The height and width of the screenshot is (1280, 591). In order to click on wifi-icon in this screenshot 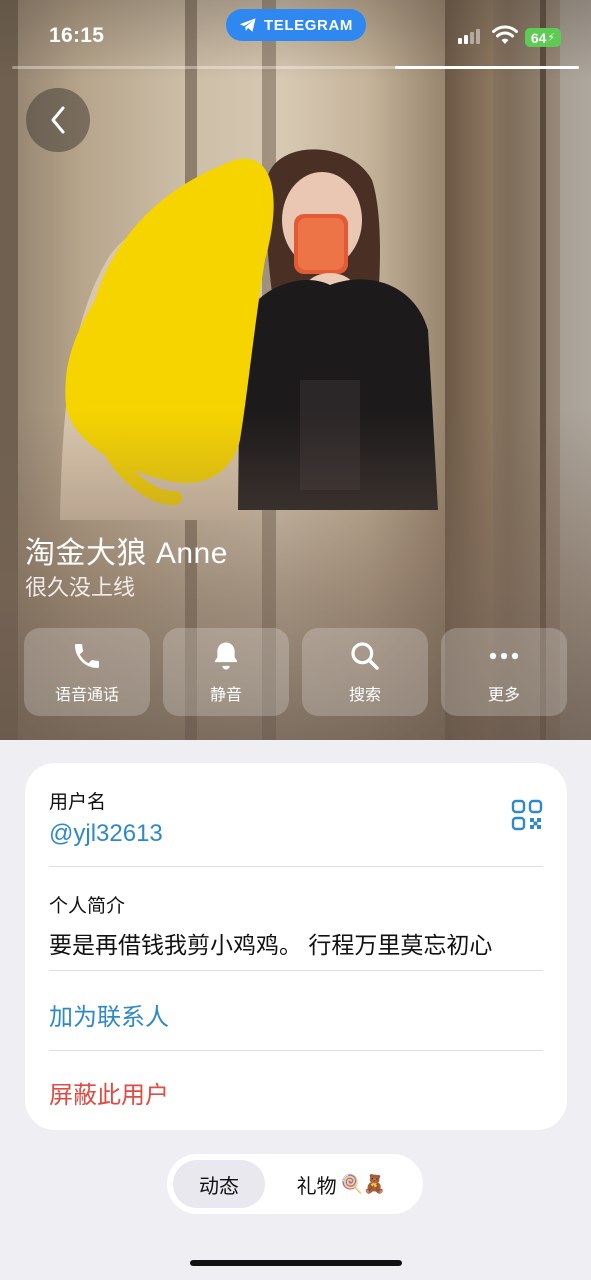, I will do `click(505, 34)`.